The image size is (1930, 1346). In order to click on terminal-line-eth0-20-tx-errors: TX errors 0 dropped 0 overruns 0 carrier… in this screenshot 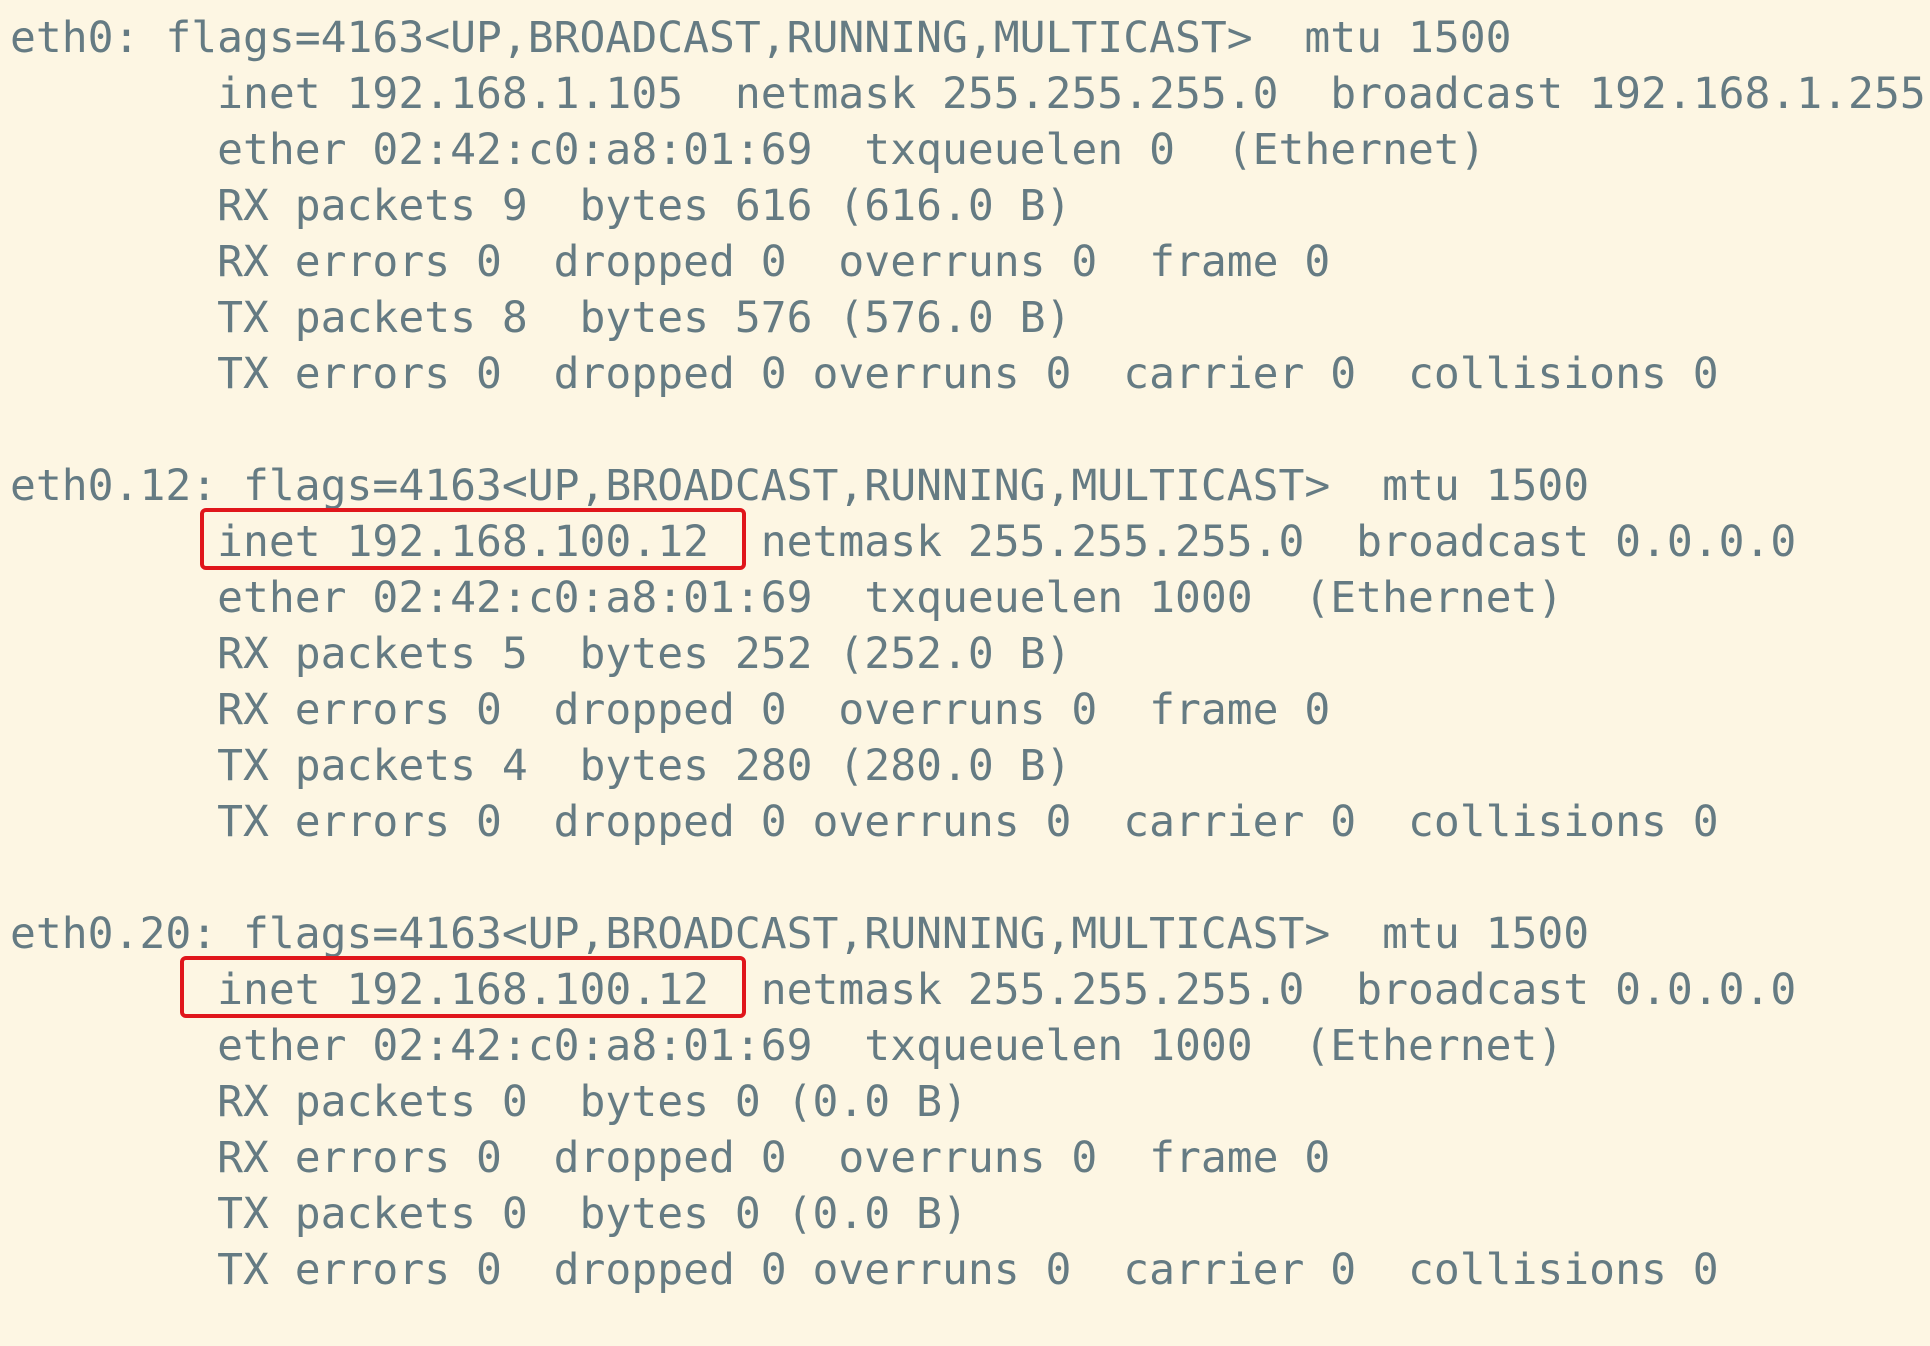, I will do `click(864, 1270)`.